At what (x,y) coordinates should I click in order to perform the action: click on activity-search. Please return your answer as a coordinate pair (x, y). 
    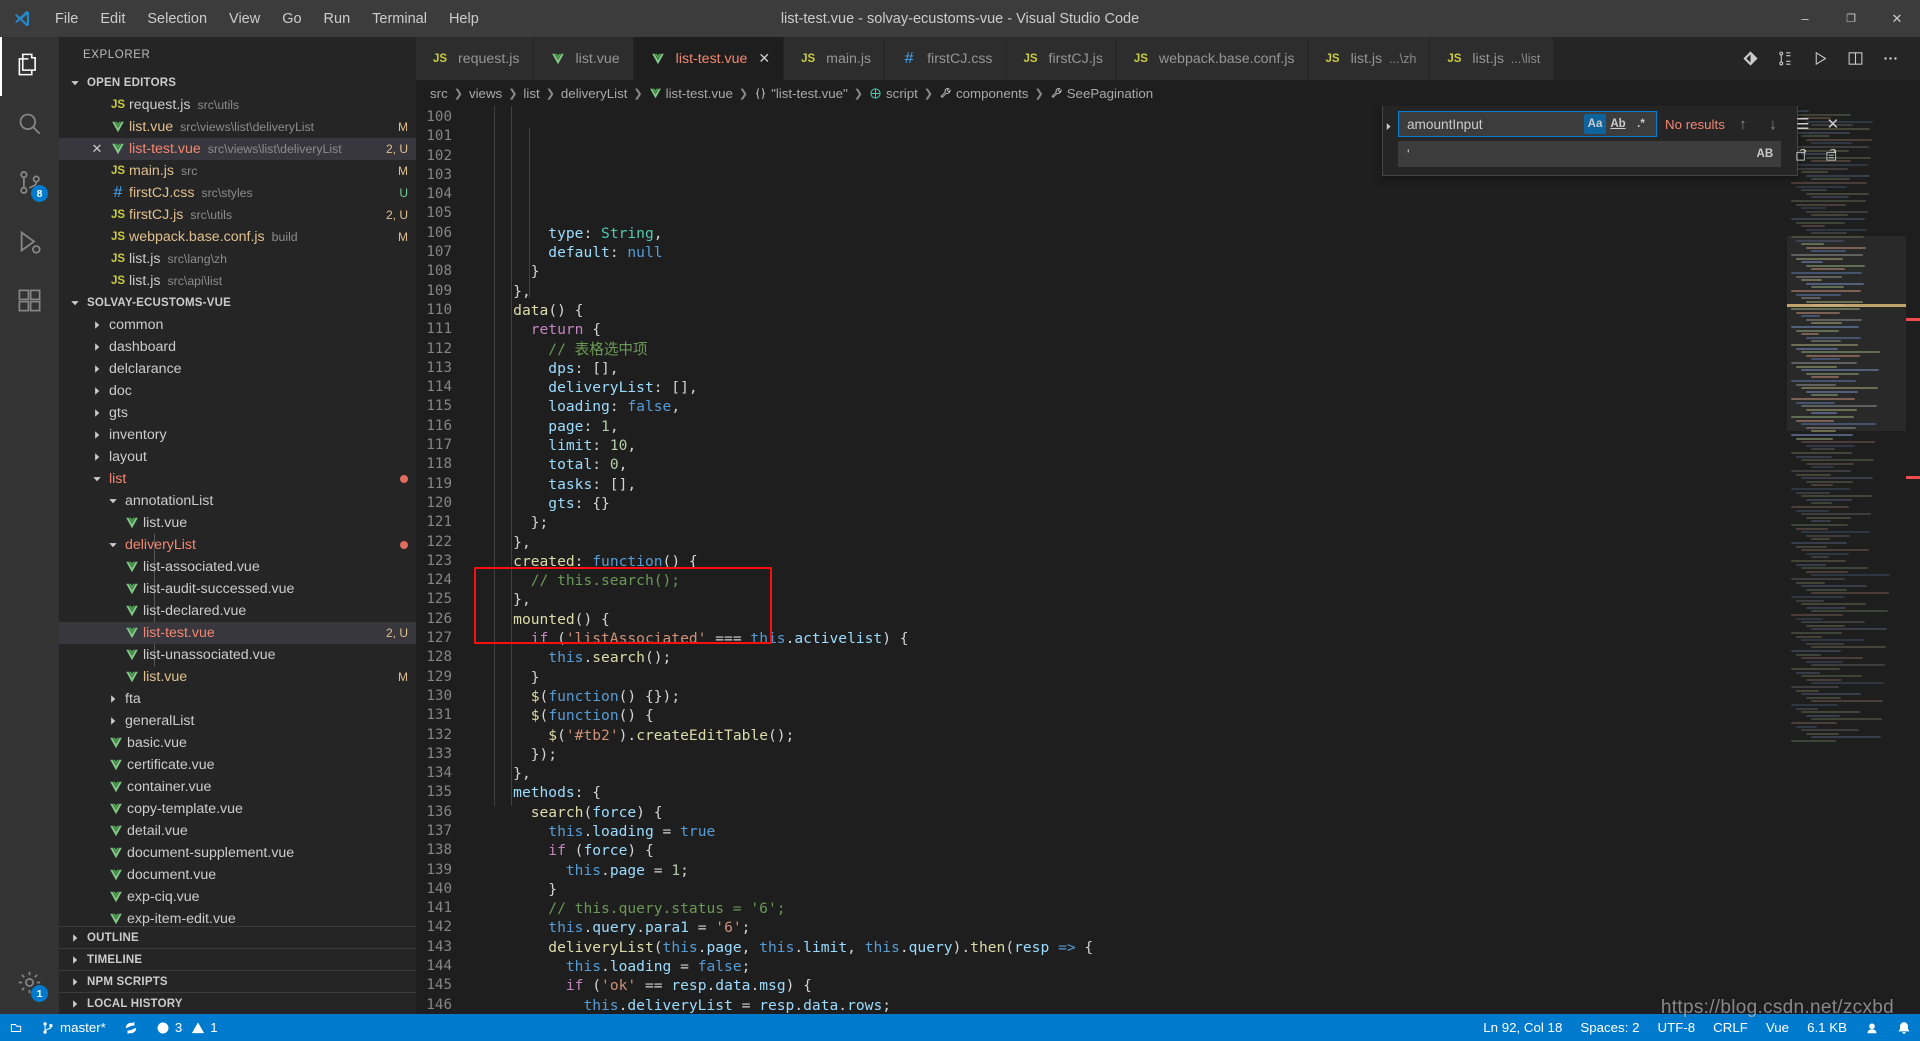
    Looking at the image, I should click on (29, 125).